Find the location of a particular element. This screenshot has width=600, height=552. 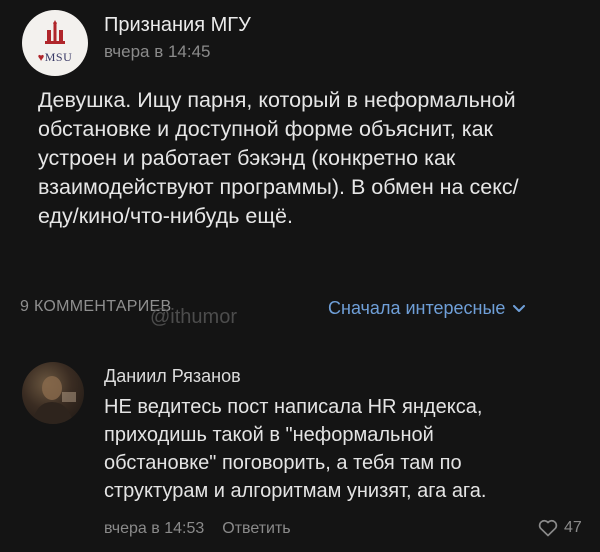

avatar-photo is located at coordinates (54, 400).